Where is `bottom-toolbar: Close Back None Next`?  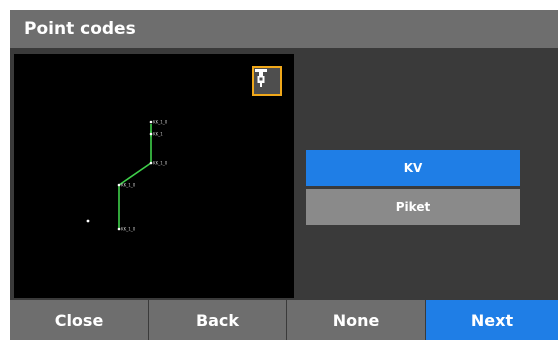
bottom-toolbar: Close Back None Next is located at coordinates (284, 320).